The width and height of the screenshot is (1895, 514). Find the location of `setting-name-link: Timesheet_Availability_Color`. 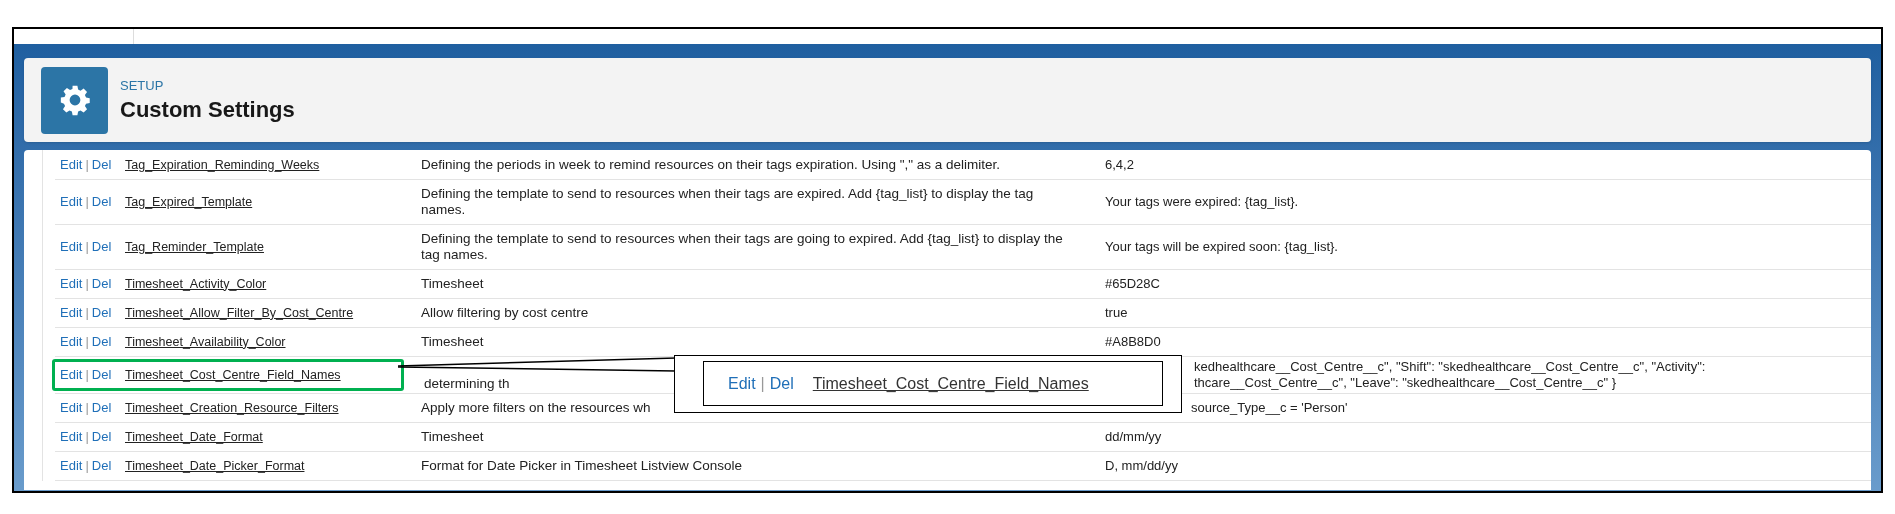

setting-name-link: Timesheet_Availability_Color is located at coordinates (205, 342).